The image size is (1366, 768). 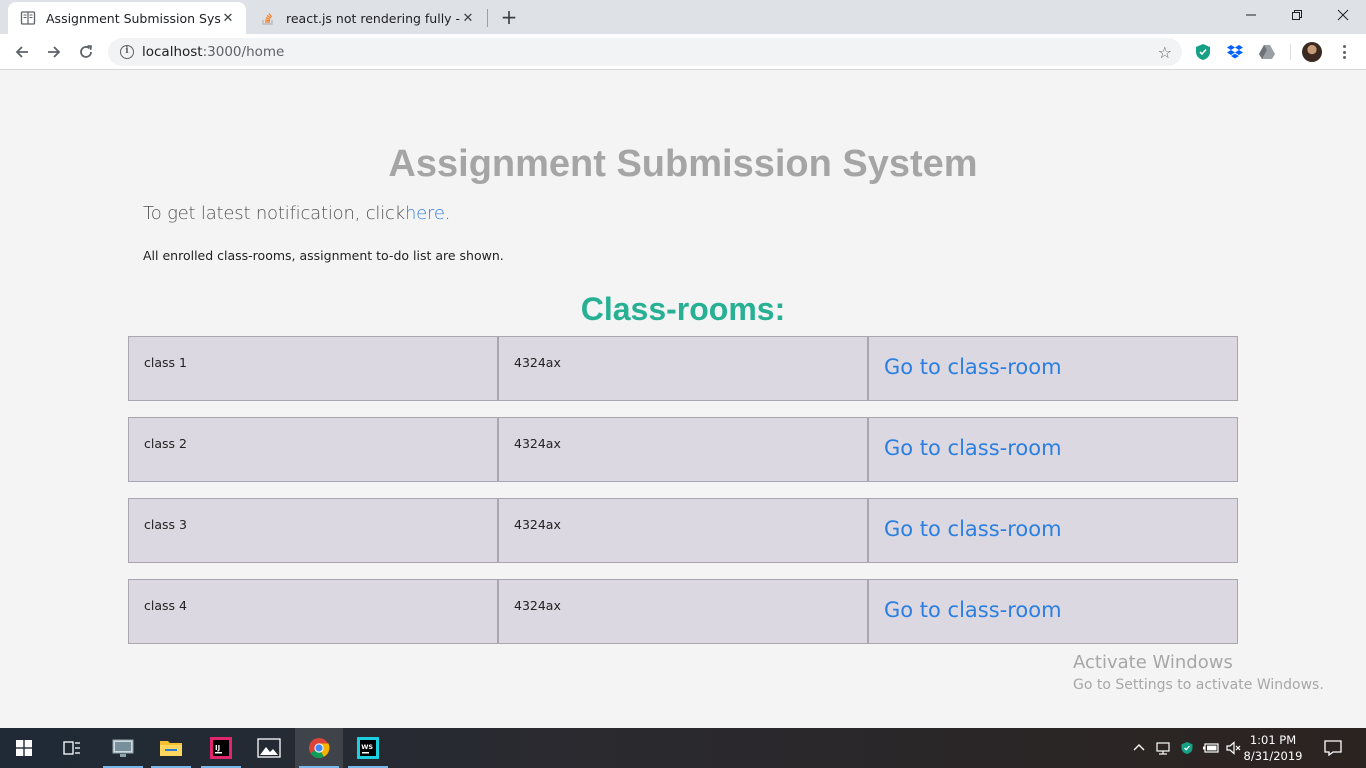 I want to click on webstorm-icon: WS, so click(x=368, y=748).